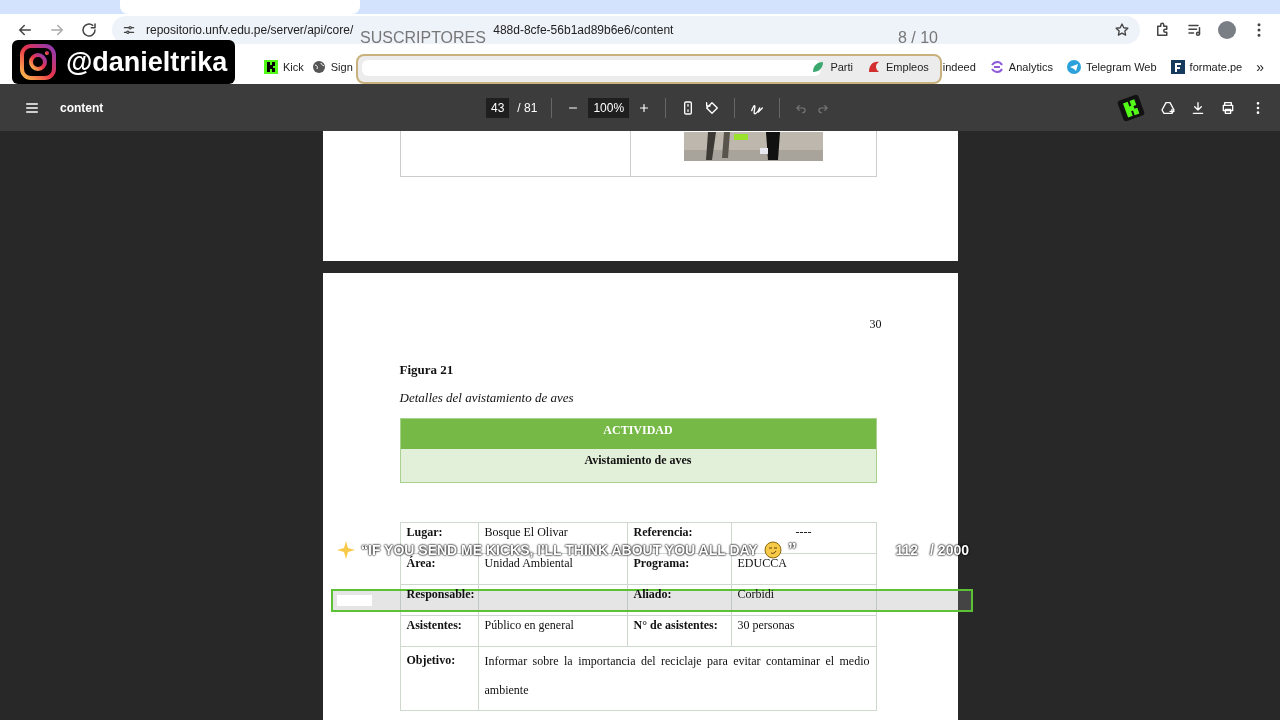  Describe the element at coordinates (959, 67) in the screenshot. I see `bookmark-item: indeed` at that location.